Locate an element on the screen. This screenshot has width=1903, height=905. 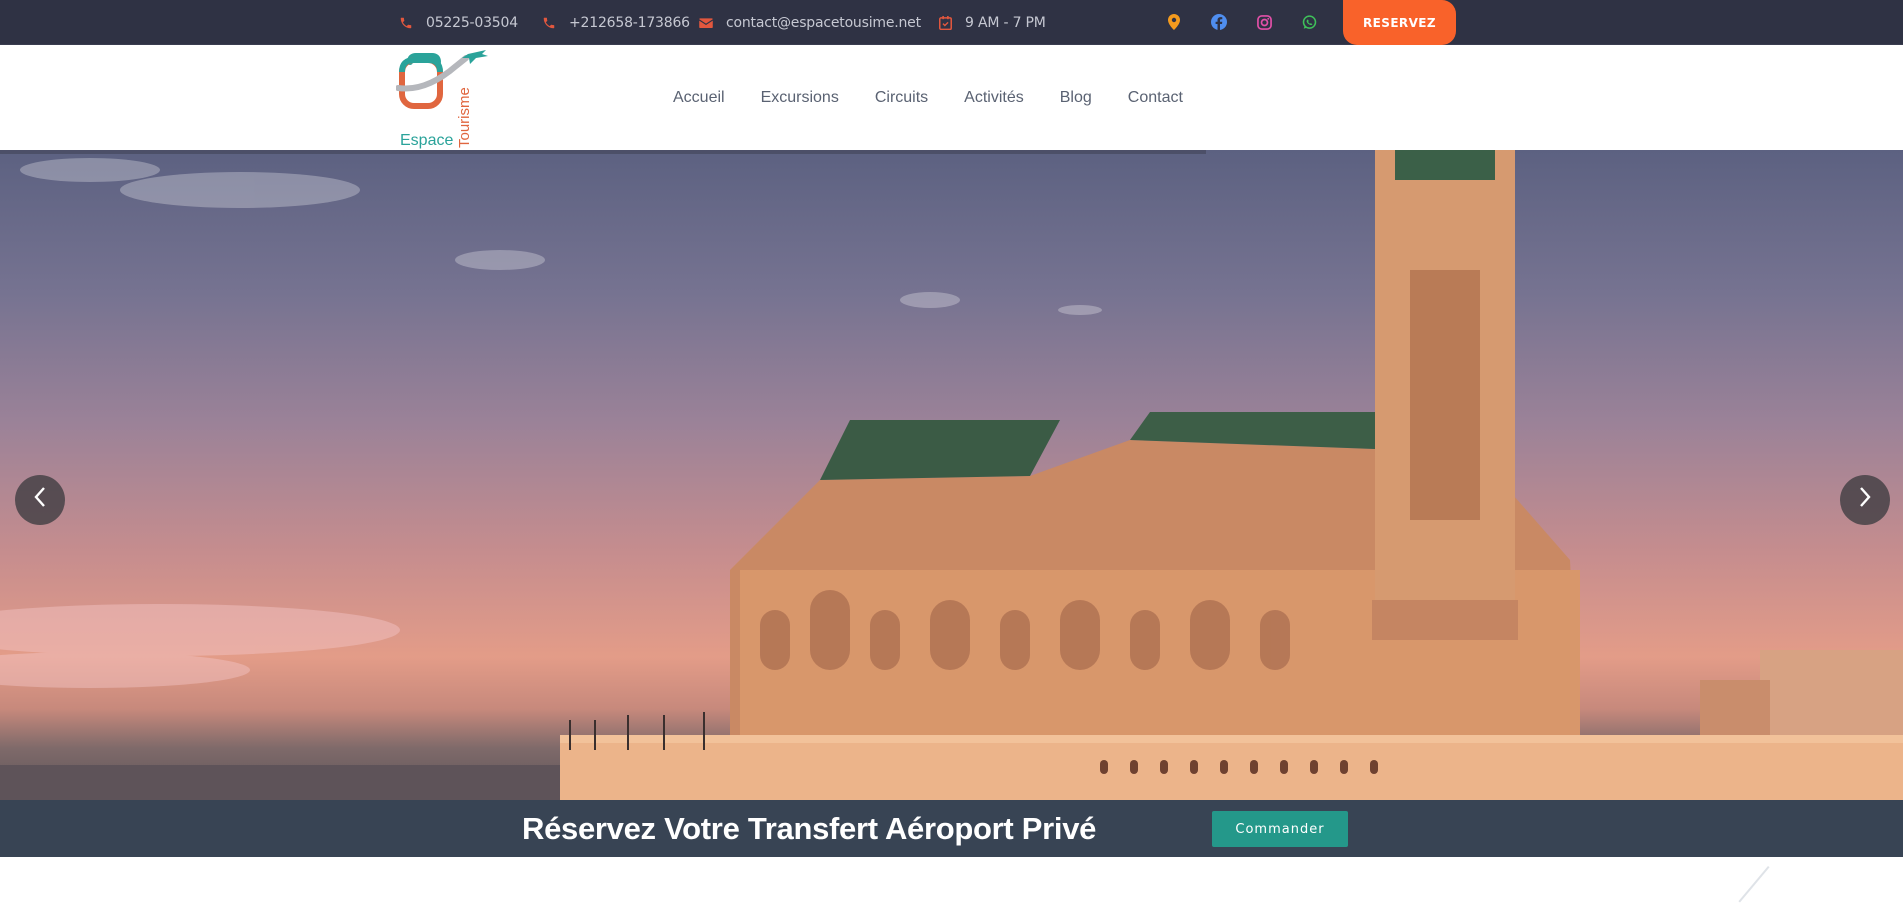
instagram-icon is located at coordinates (1264, 22).